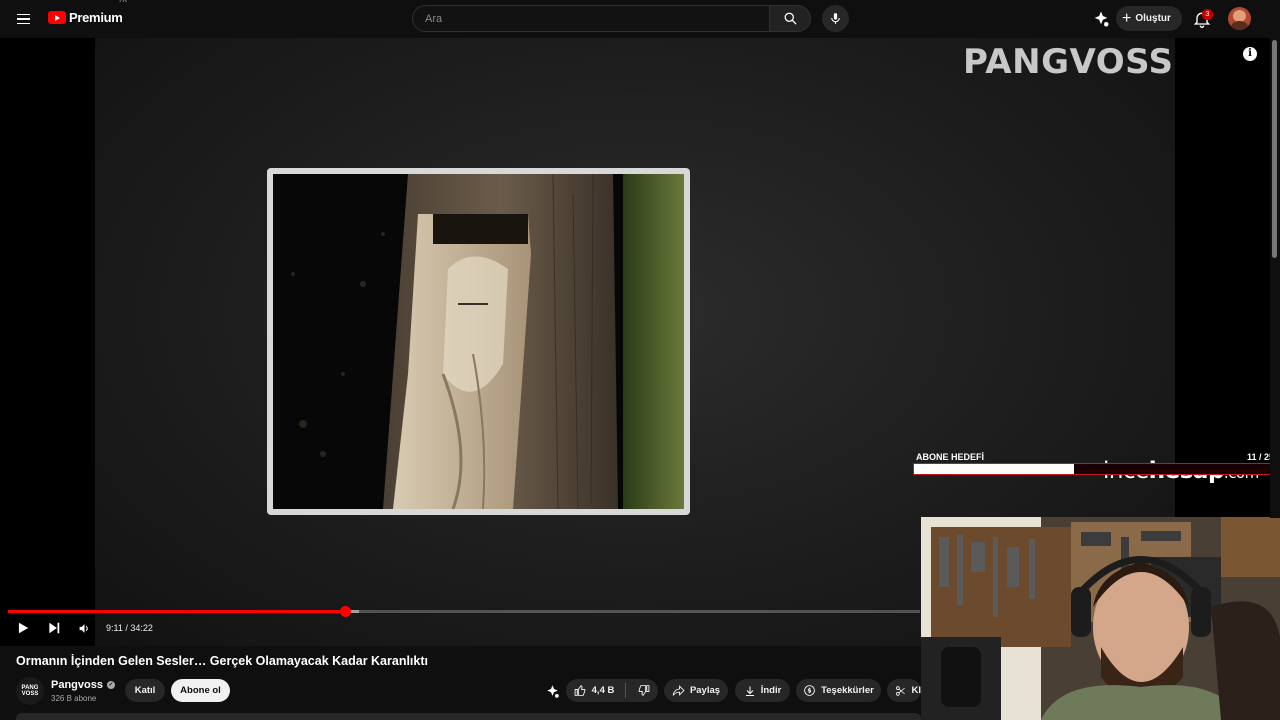  I want to click on share-icon, so click(678, 690).